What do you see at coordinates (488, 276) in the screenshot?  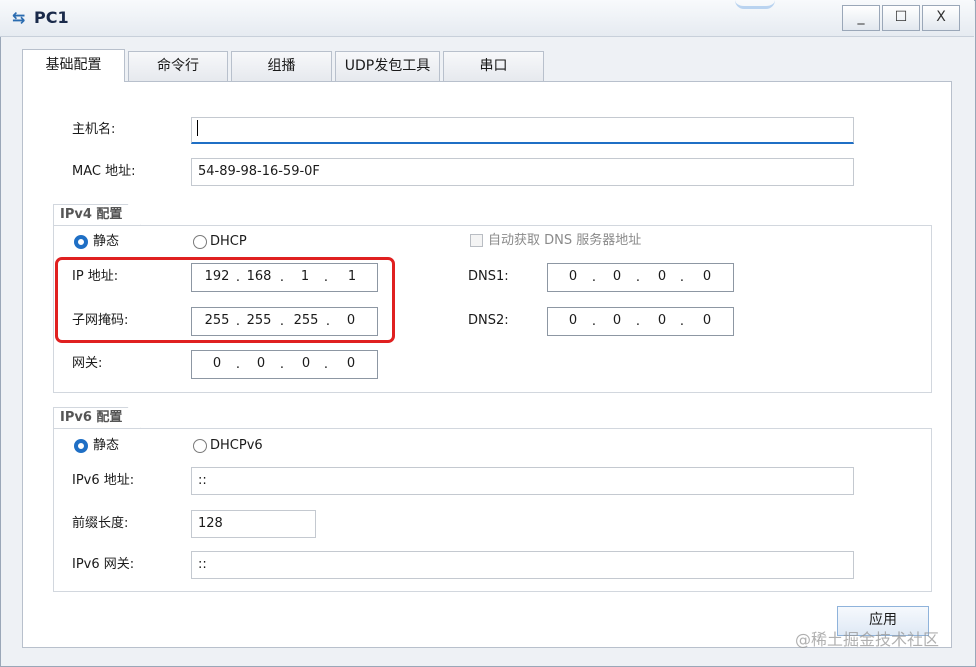 I see `dns1-label: DNS1:` at bounding box center [488, 276].